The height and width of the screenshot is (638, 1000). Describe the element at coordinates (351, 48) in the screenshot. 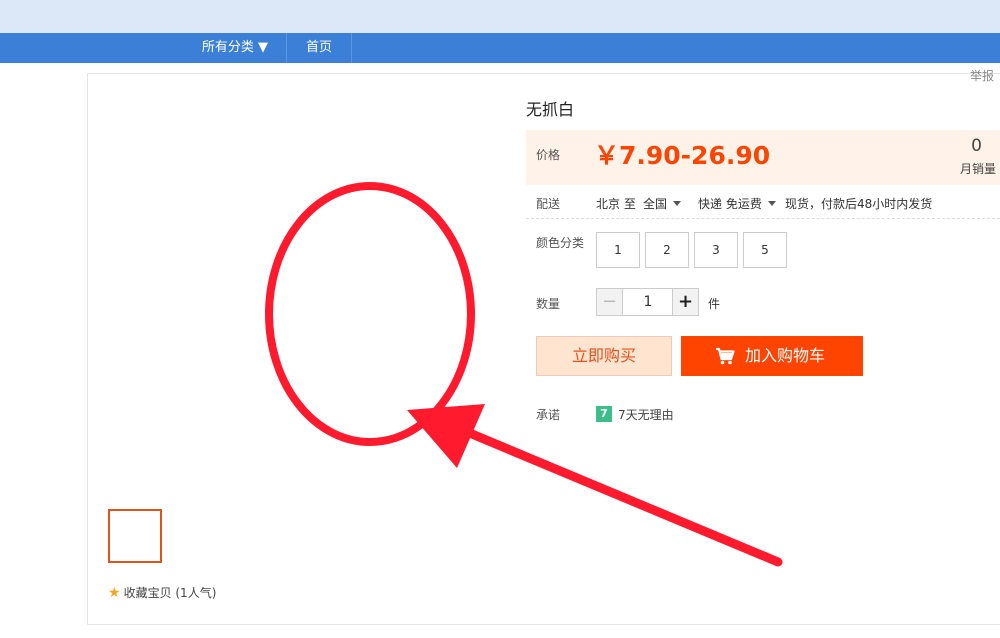

I see `nav-divider` at that location.